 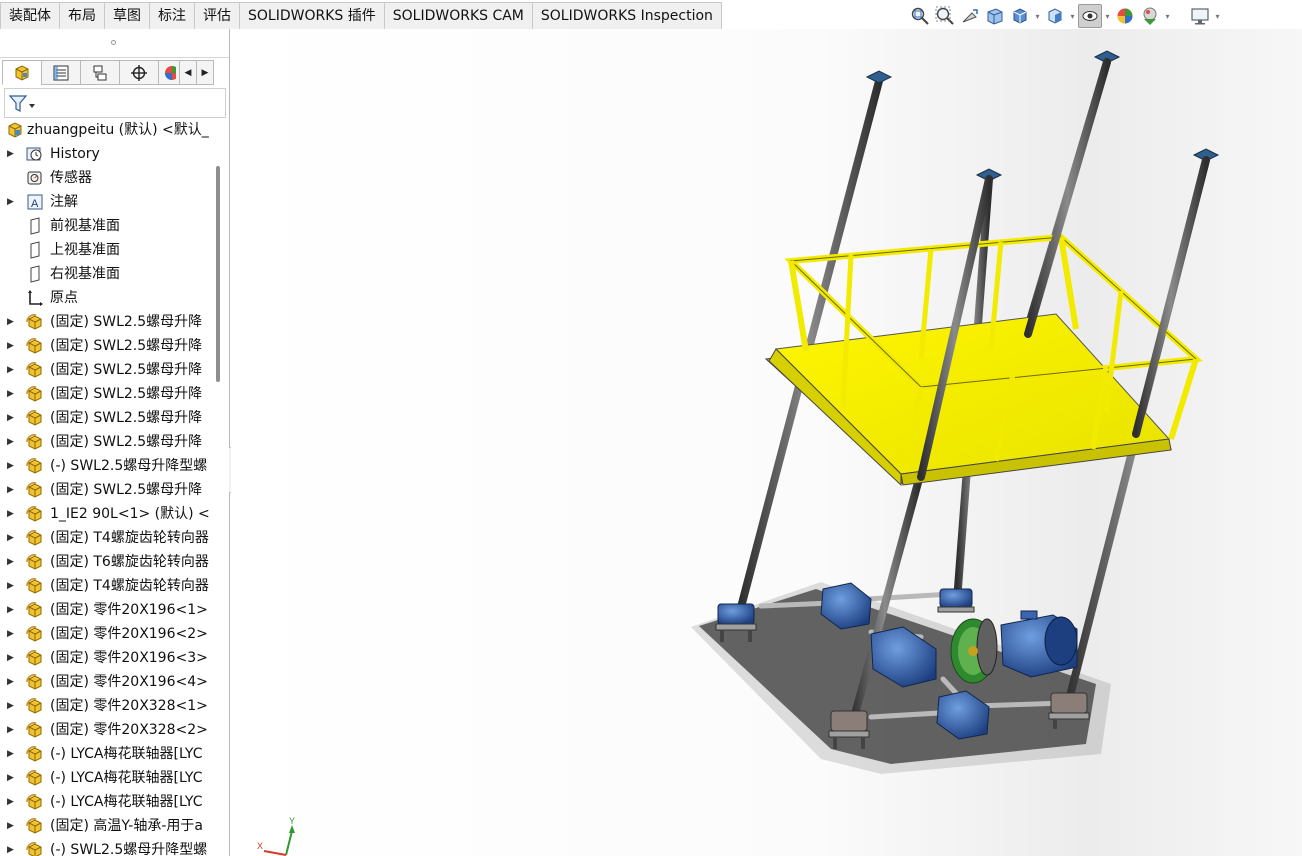 I want to click on zoom-to-fit-icon, so click(x=920, y=16).